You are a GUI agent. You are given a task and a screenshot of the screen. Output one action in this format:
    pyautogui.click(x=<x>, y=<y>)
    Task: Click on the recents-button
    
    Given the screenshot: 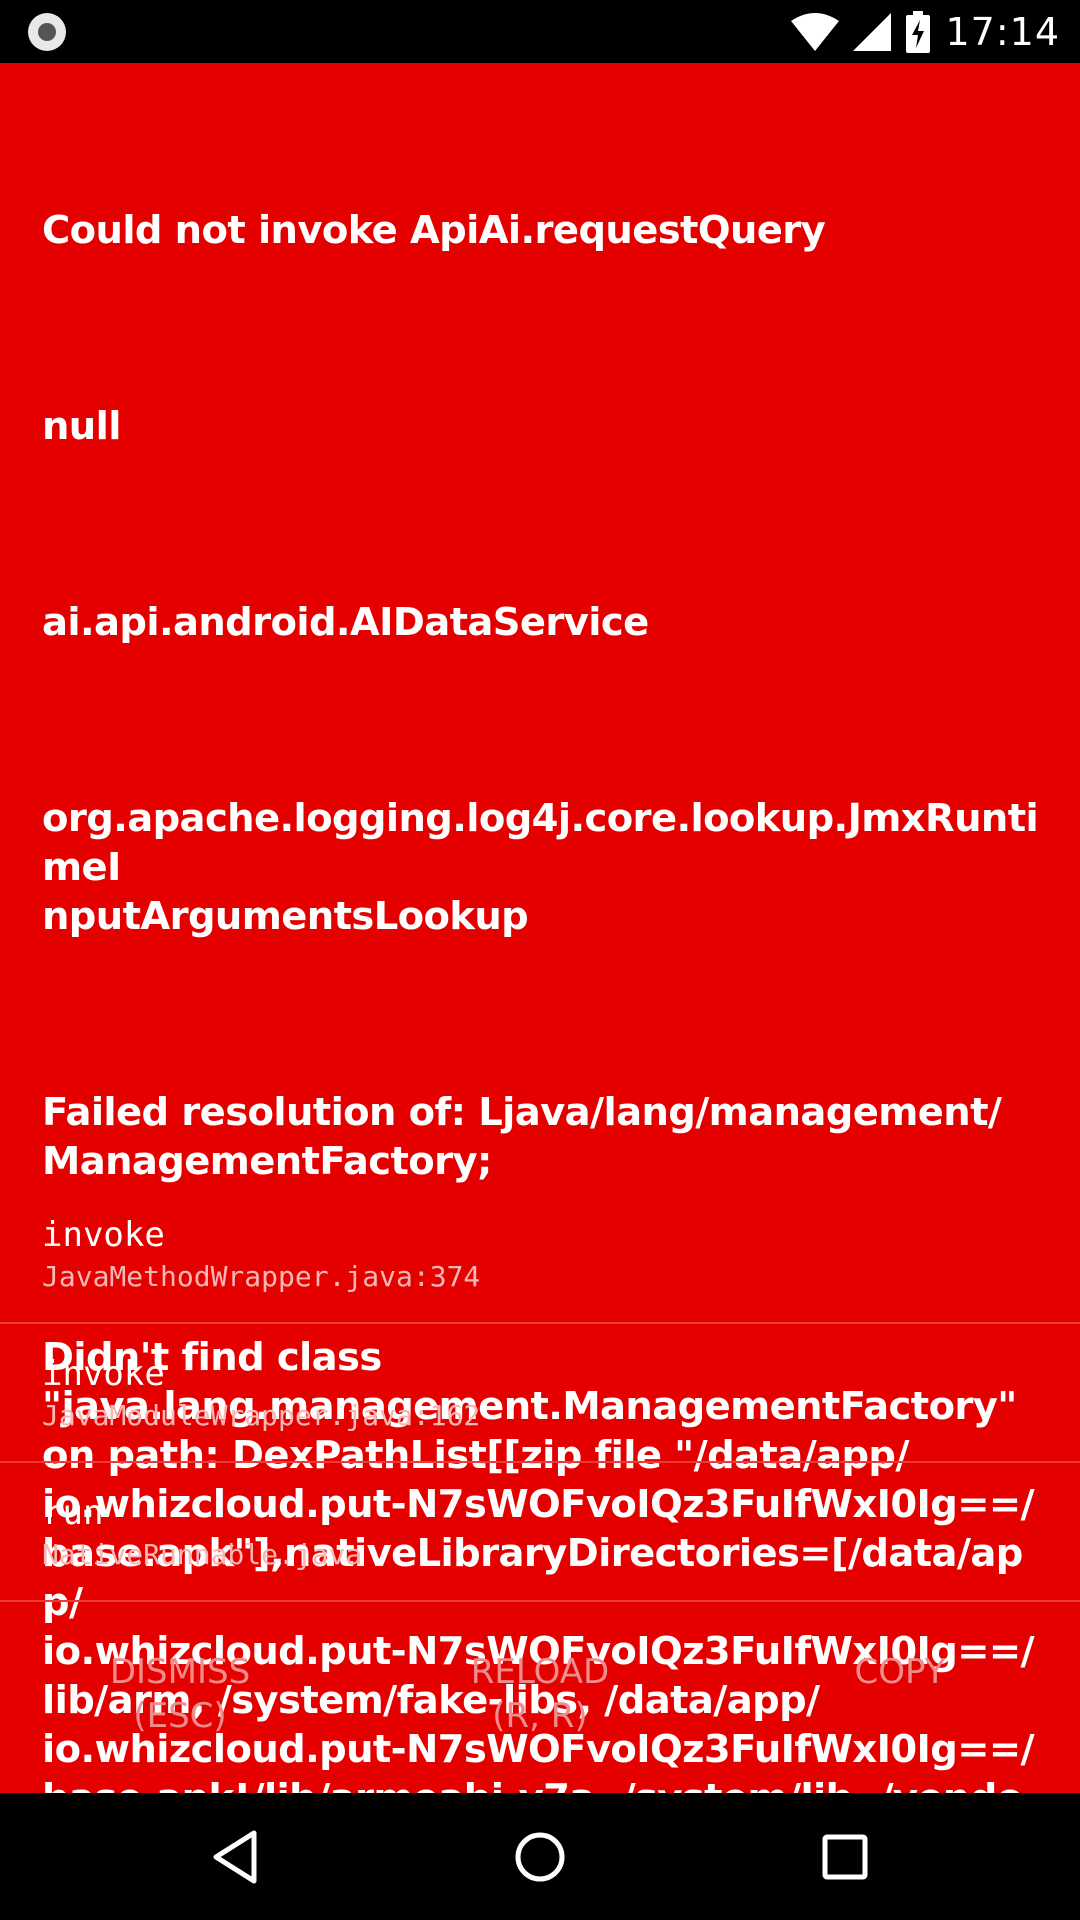 What is the action you would take?
    pyautogui.click(x=845, y=1856)
    